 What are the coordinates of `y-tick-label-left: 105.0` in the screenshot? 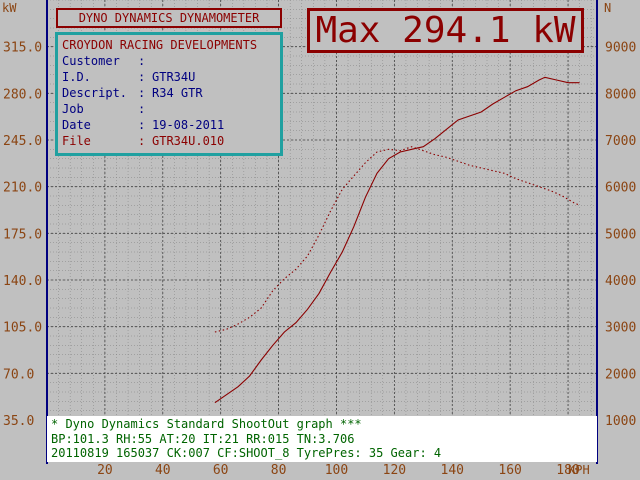 It's located at (22, 328).